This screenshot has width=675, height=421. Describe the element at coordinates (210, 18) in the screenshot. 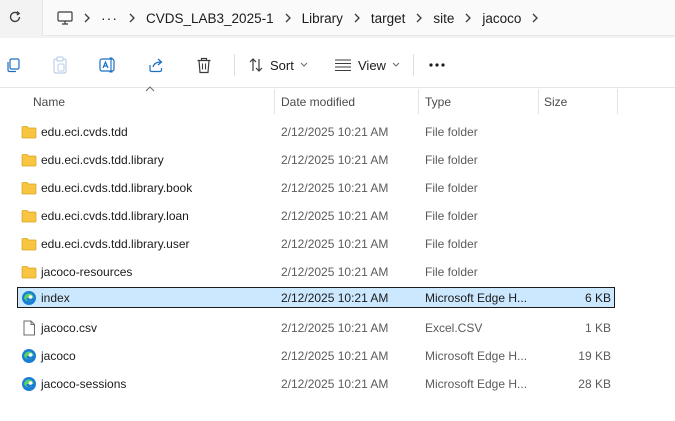

I see `breadcrumb-item: CVDS_LAB3_2025-1` at that location.